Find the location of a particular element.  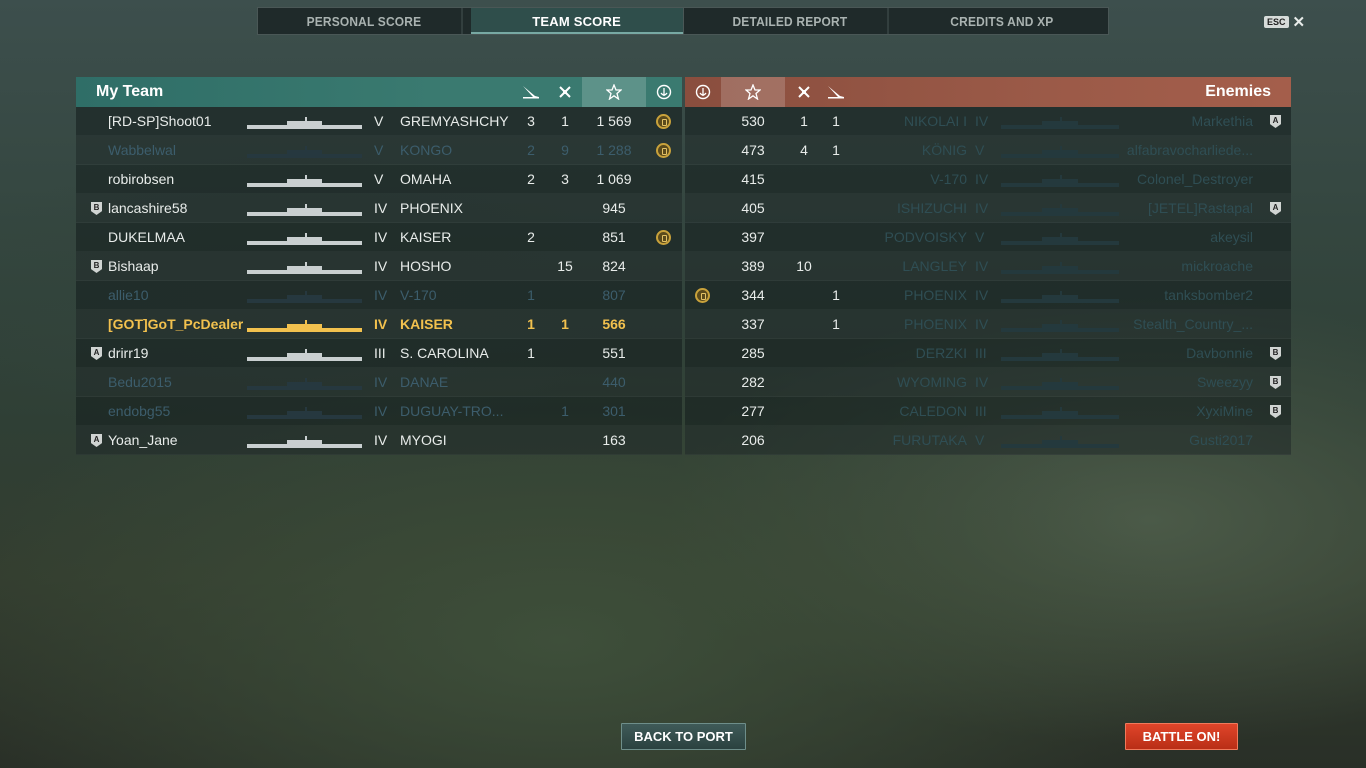

division-badge: A is located at coordinates (96, 440).